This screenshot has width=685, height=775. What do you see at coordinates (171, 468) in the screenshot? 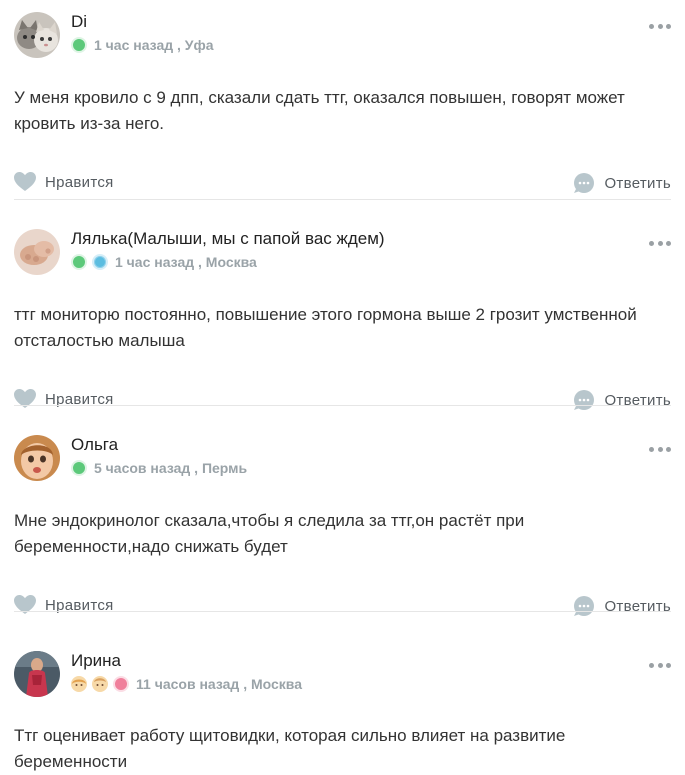
I see `comment-time-location: 5 часов назад , Пермь` at bounding box center [171, 468].